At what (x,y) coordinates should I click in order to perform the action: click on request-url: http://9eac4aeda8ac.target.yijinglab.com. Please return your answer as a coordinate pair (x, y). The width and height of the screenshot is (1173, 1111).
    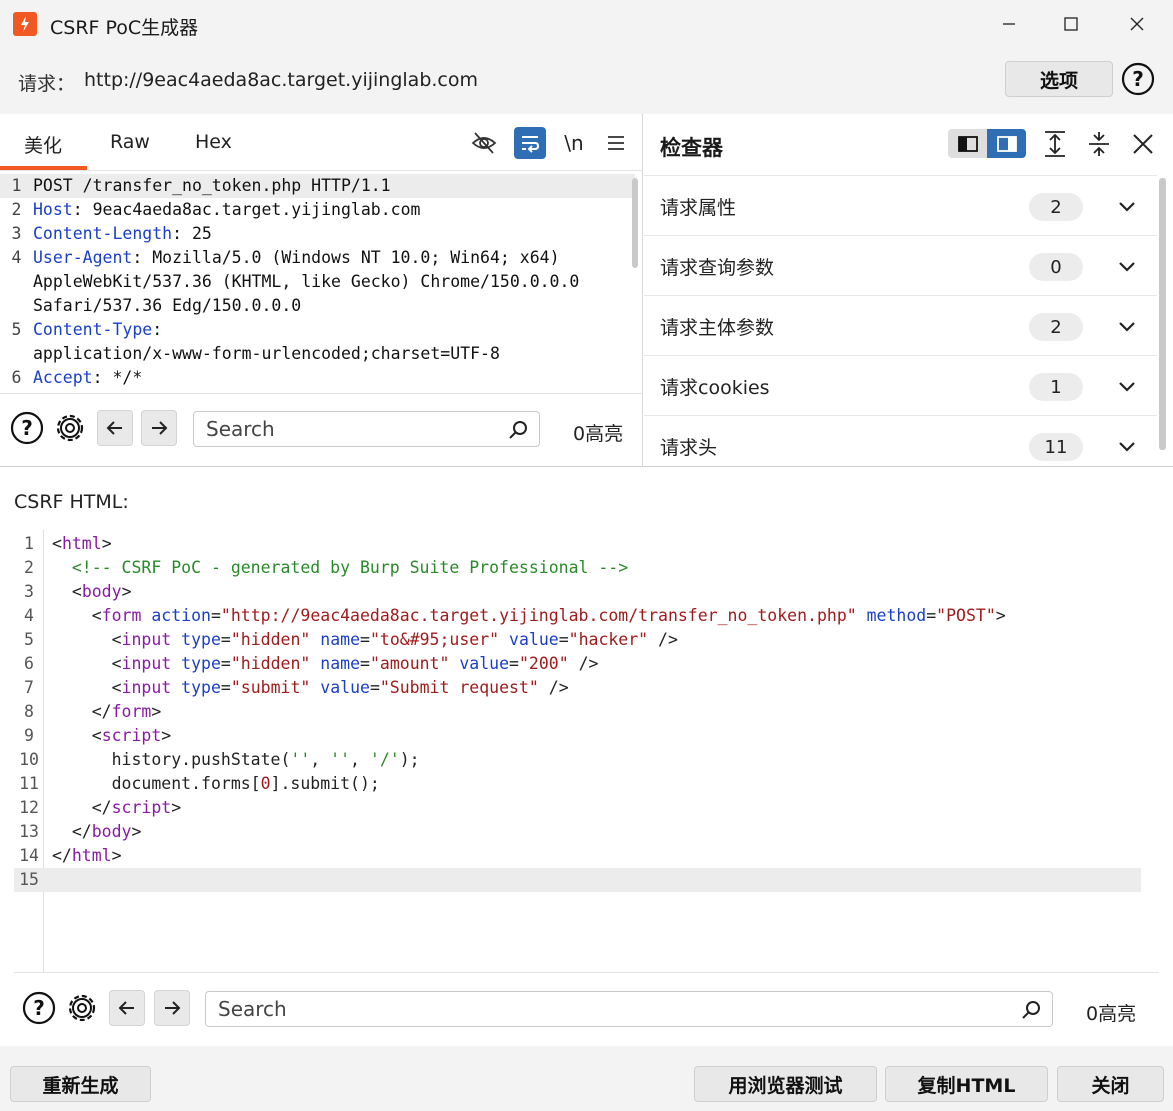
    Looking at the image, I should click on (281, 80).